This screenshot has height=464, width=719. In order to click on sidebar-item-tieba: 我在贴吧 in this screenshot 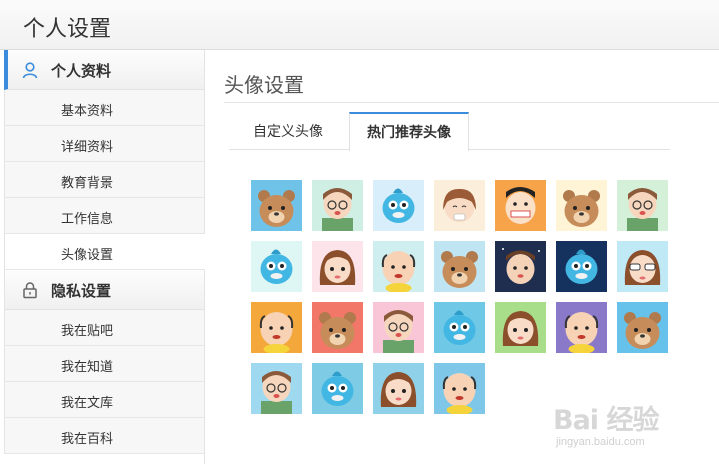, I will do `click(104, 328)`.